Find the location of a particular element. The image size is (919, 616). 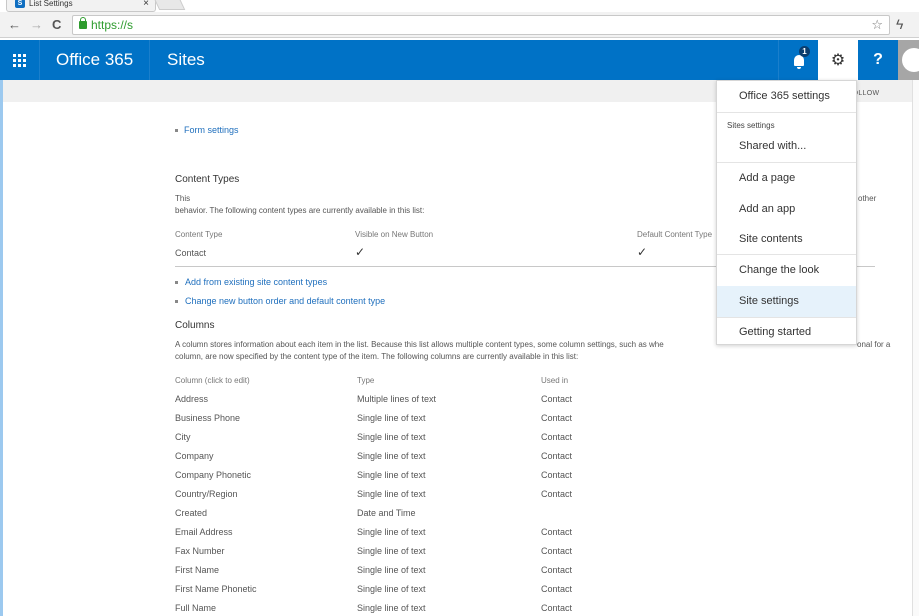

ct-header-default: Default Content Type is located at coordinates (675, 234).